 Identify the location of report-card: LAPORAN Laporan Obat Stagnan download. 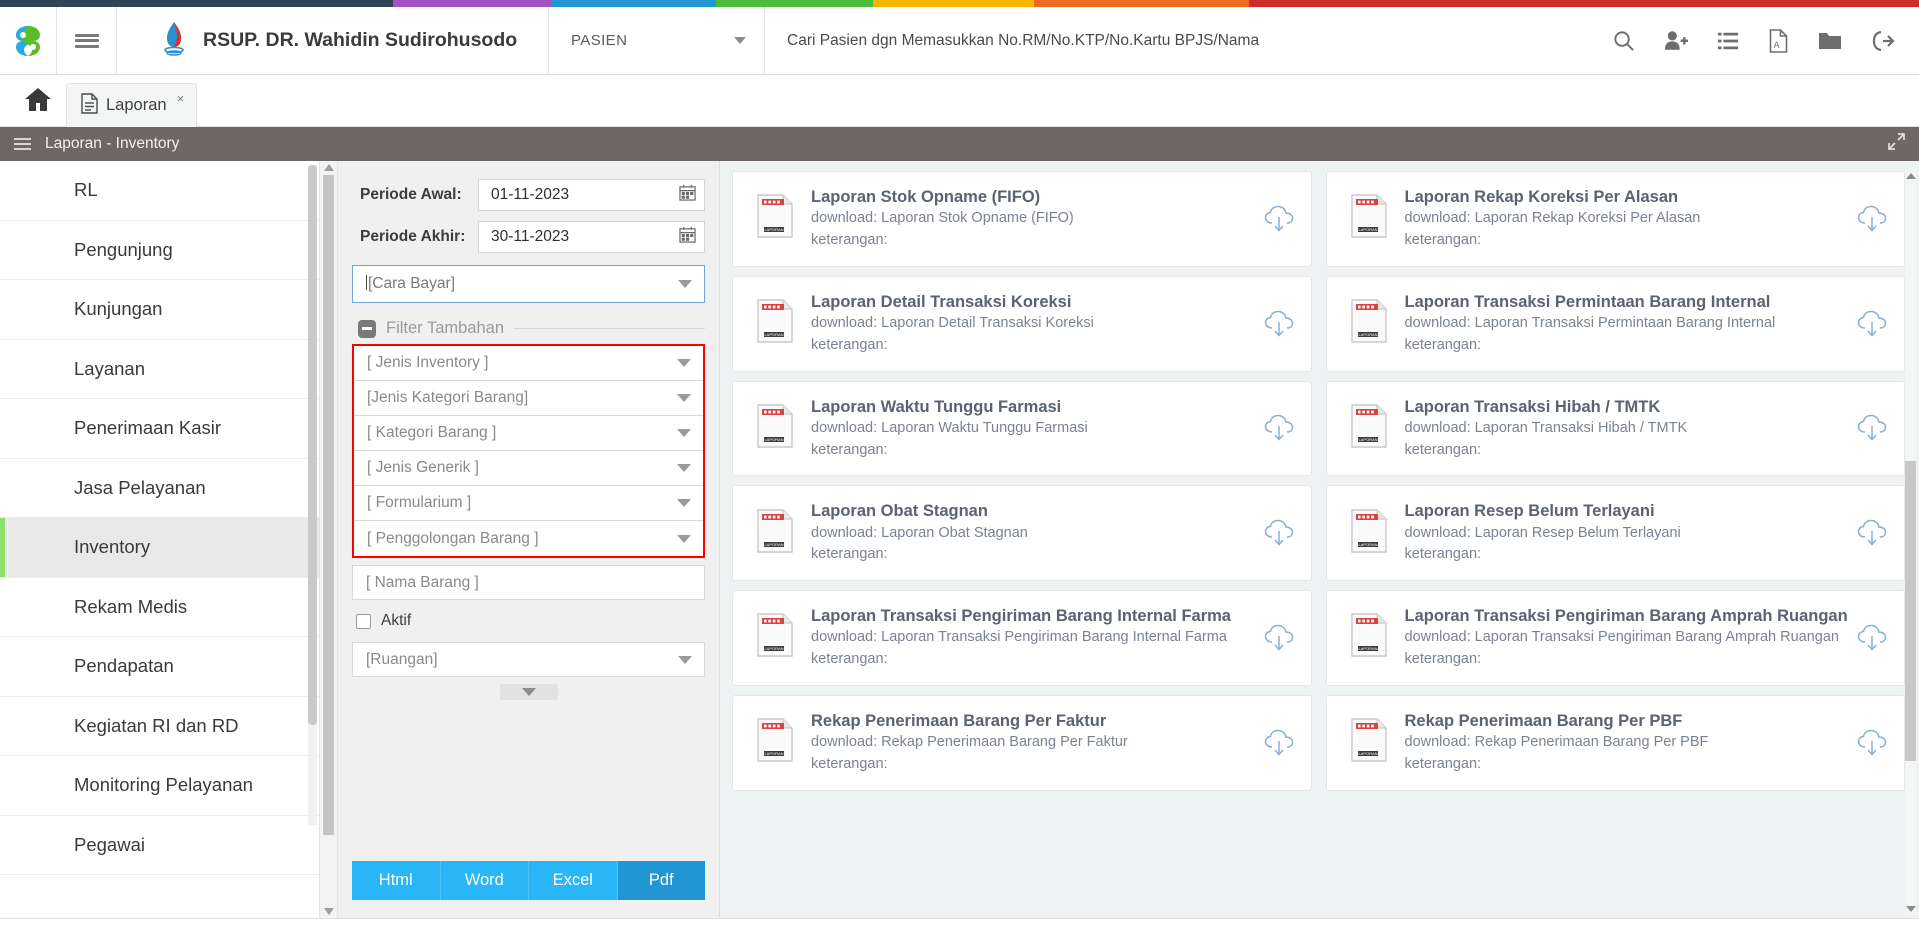
(1022, 533).